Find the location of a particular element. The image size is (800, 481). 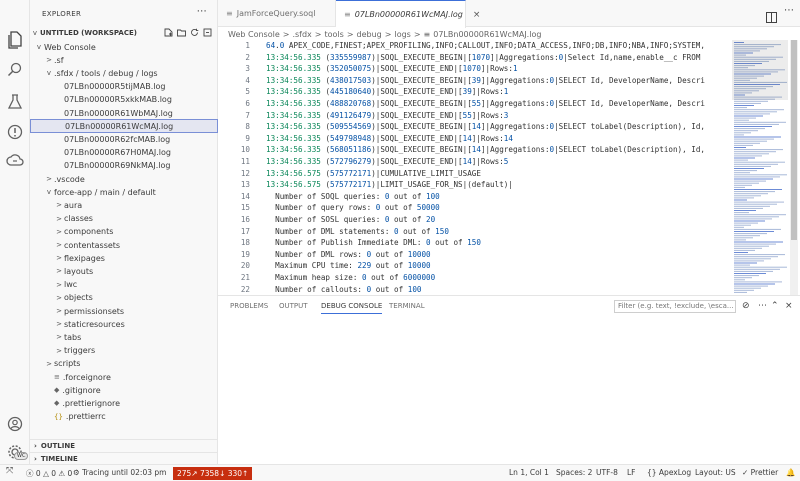

tree-item: > .sf is located at coordinates (124, 60).